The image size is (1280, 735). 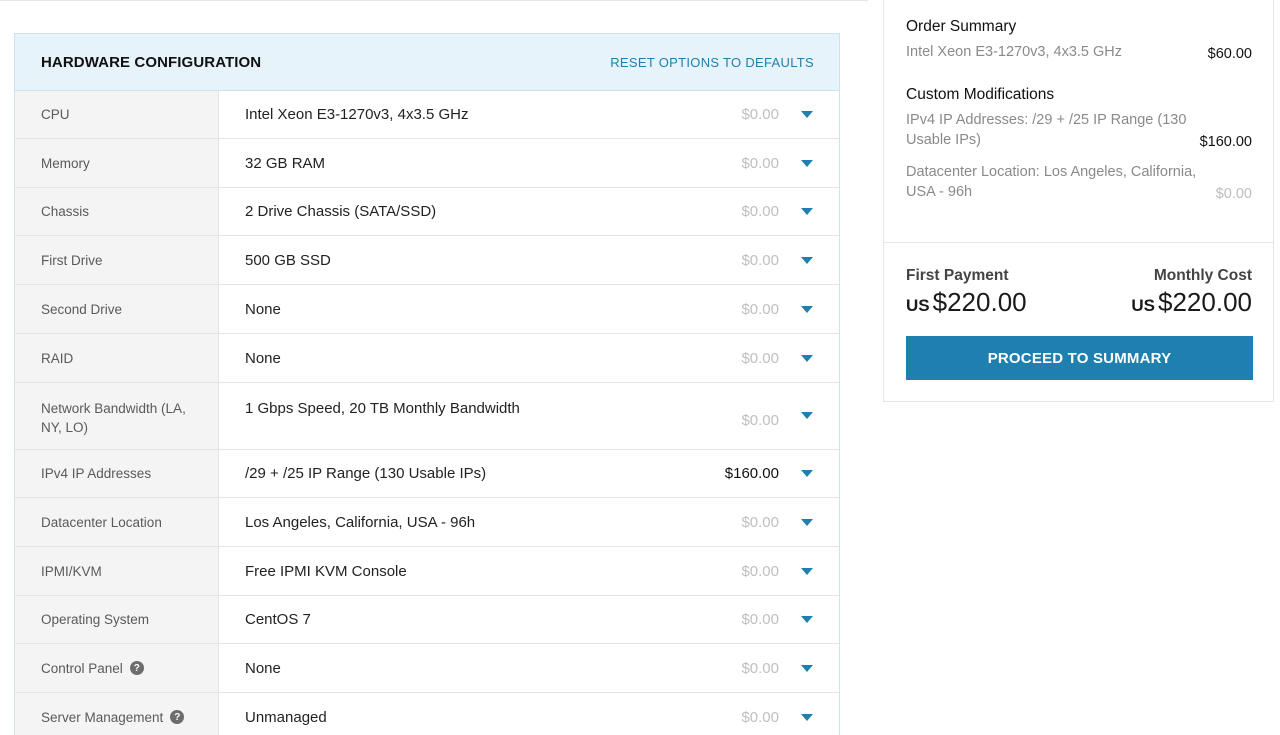 I want to click on config-option-select: 2 Drive Chassis (SATA/SSD) $0.00, so click(x=529, y=211).